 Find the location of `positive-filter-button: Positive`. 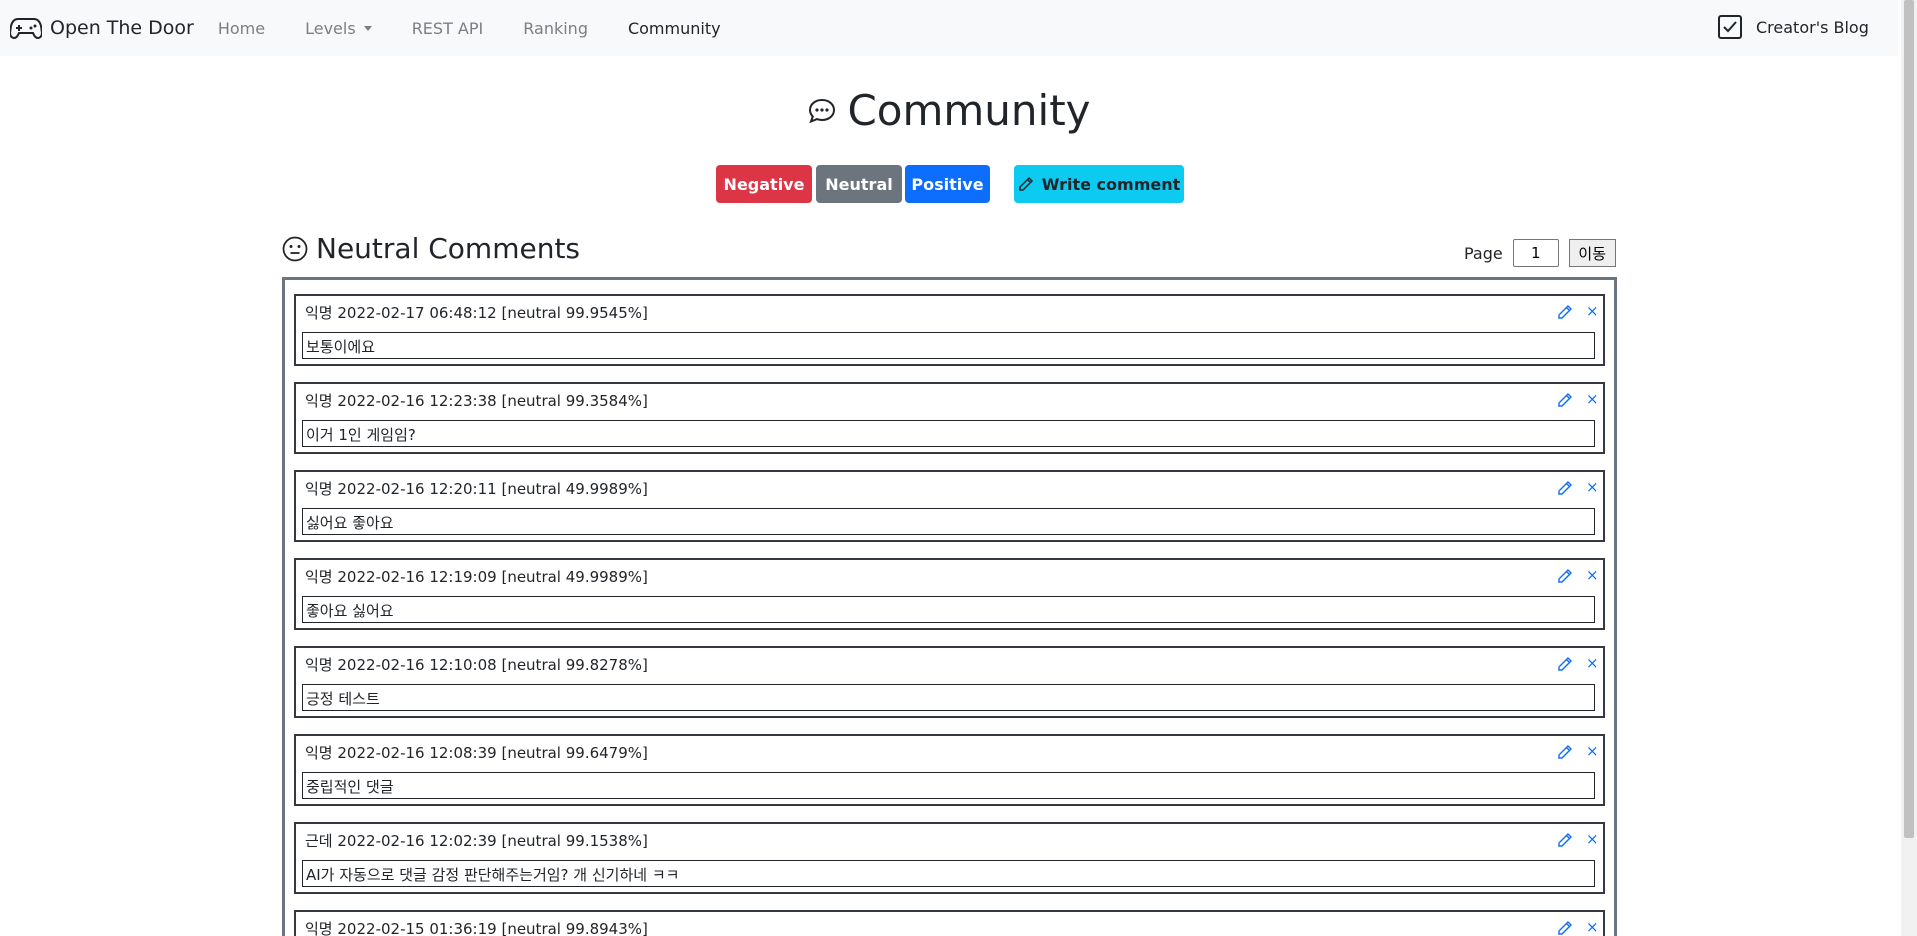

positive-filter-button: Positive is located at coordinates (947, 184).